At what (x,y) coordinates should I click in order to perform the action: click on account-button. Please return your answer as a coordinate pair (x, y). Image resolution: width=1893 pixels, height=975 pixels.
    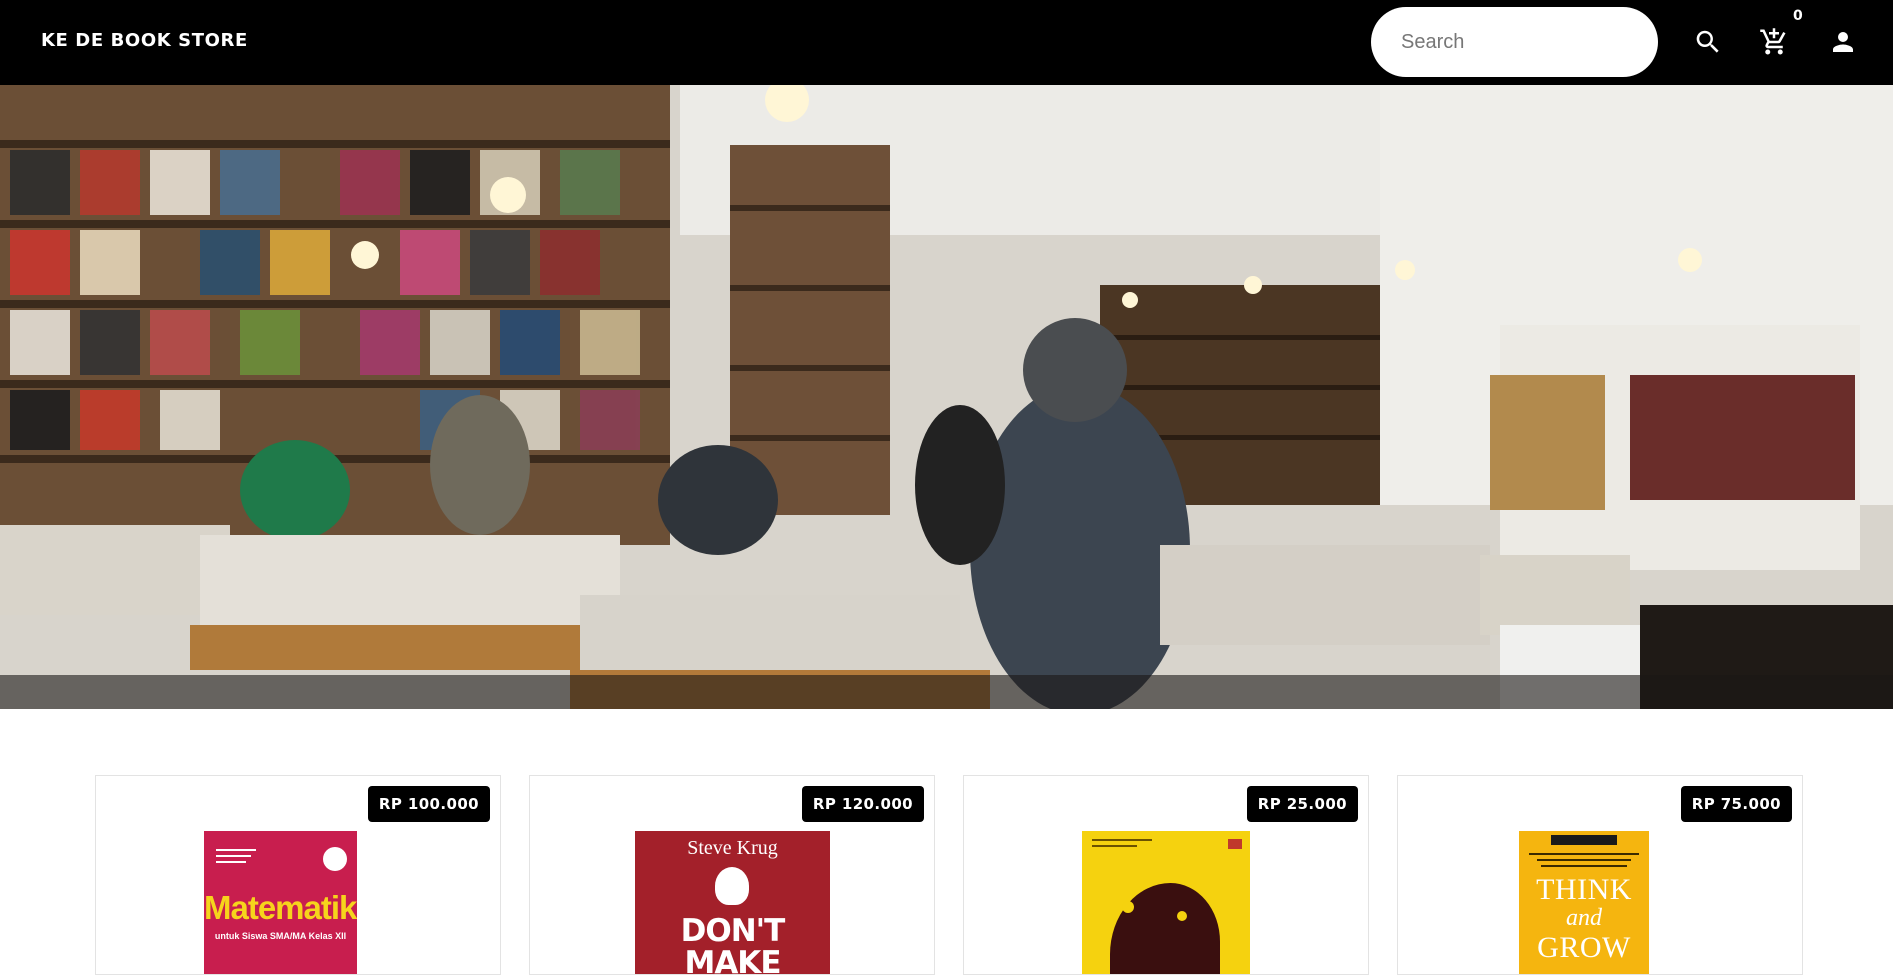
    Looking at the image, I should click on (1843, 42).